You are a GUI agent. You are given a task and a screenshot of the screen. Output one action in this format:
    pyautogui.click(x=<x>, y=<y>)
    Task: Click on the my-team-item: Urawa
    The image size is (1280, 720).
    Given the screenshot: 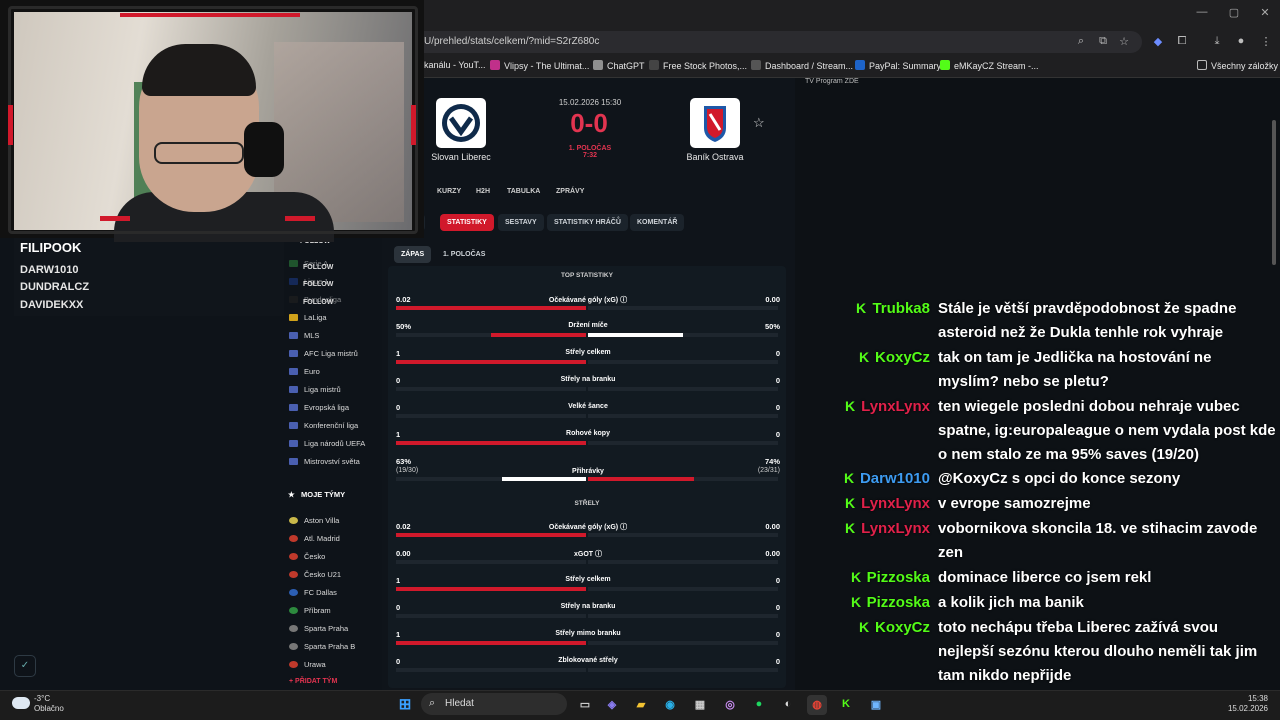 What is the action you would take?
    pyautogui.click(x=307, y=664)
    